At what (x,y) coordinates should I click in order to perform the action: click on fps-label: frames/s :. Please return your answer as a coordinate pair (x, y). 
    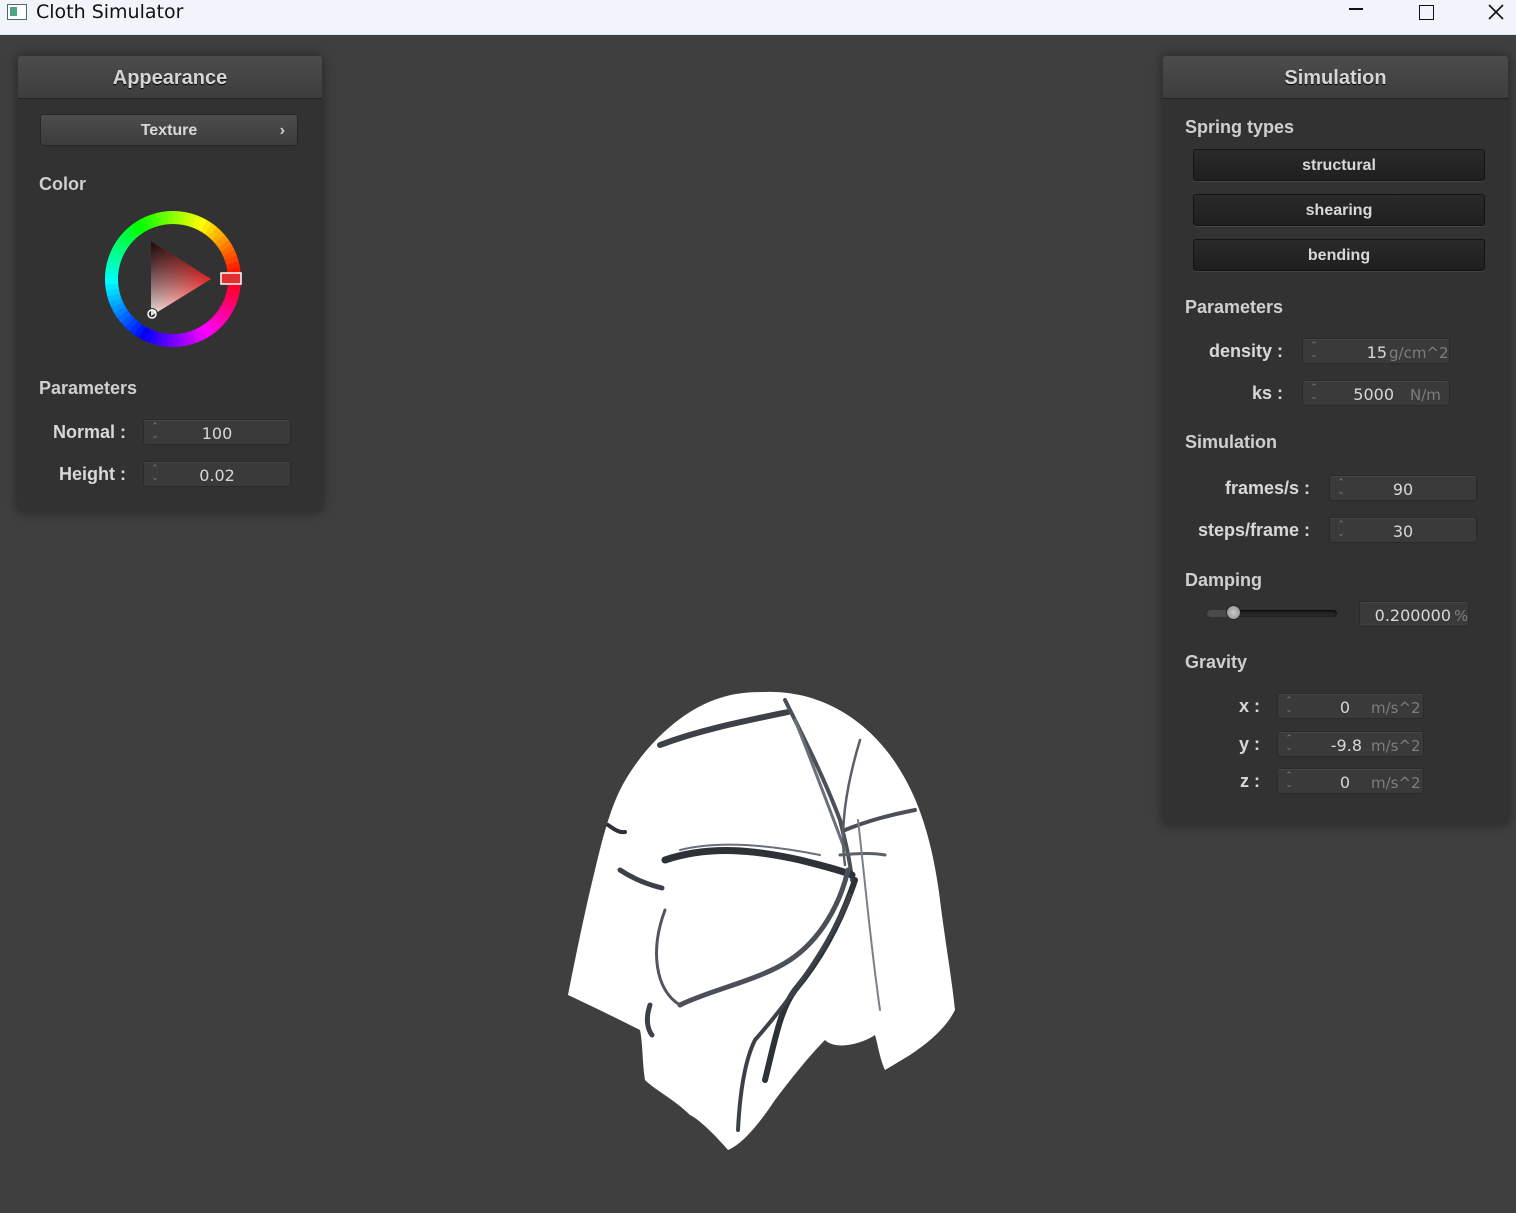
    Looking at the image, I should click on (1267, 488).